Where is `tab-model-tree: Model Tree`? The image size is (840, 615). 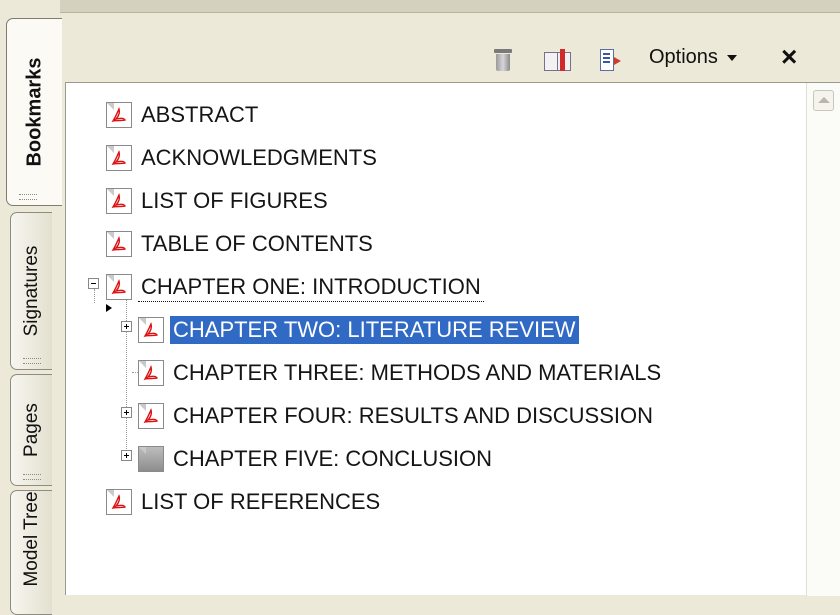
tab-model-tree: Model Tree is located at coordinates (31, 552).